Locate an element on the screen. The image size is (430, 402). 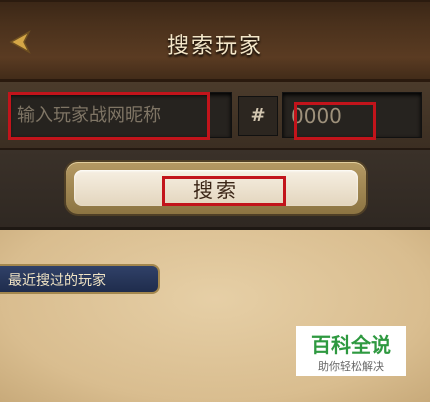
watermark-main-text: 百科全说 is located at coordinates (351, 344).